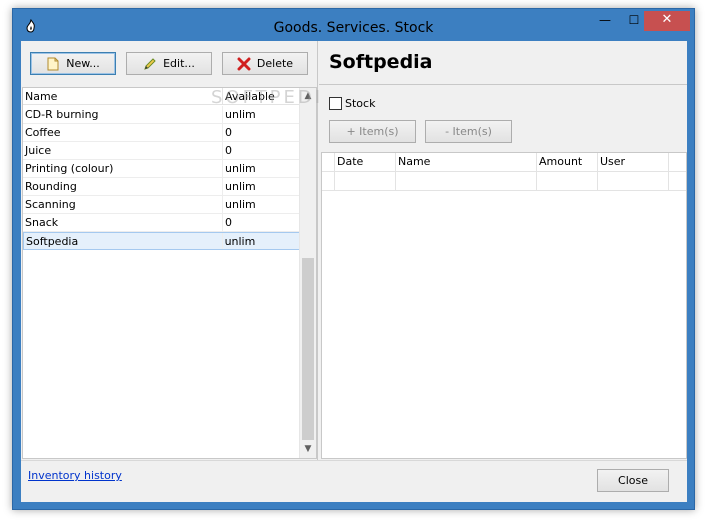 The image size is (715, 530). I want to click on scrollbar-thumb, so click(308, 349).